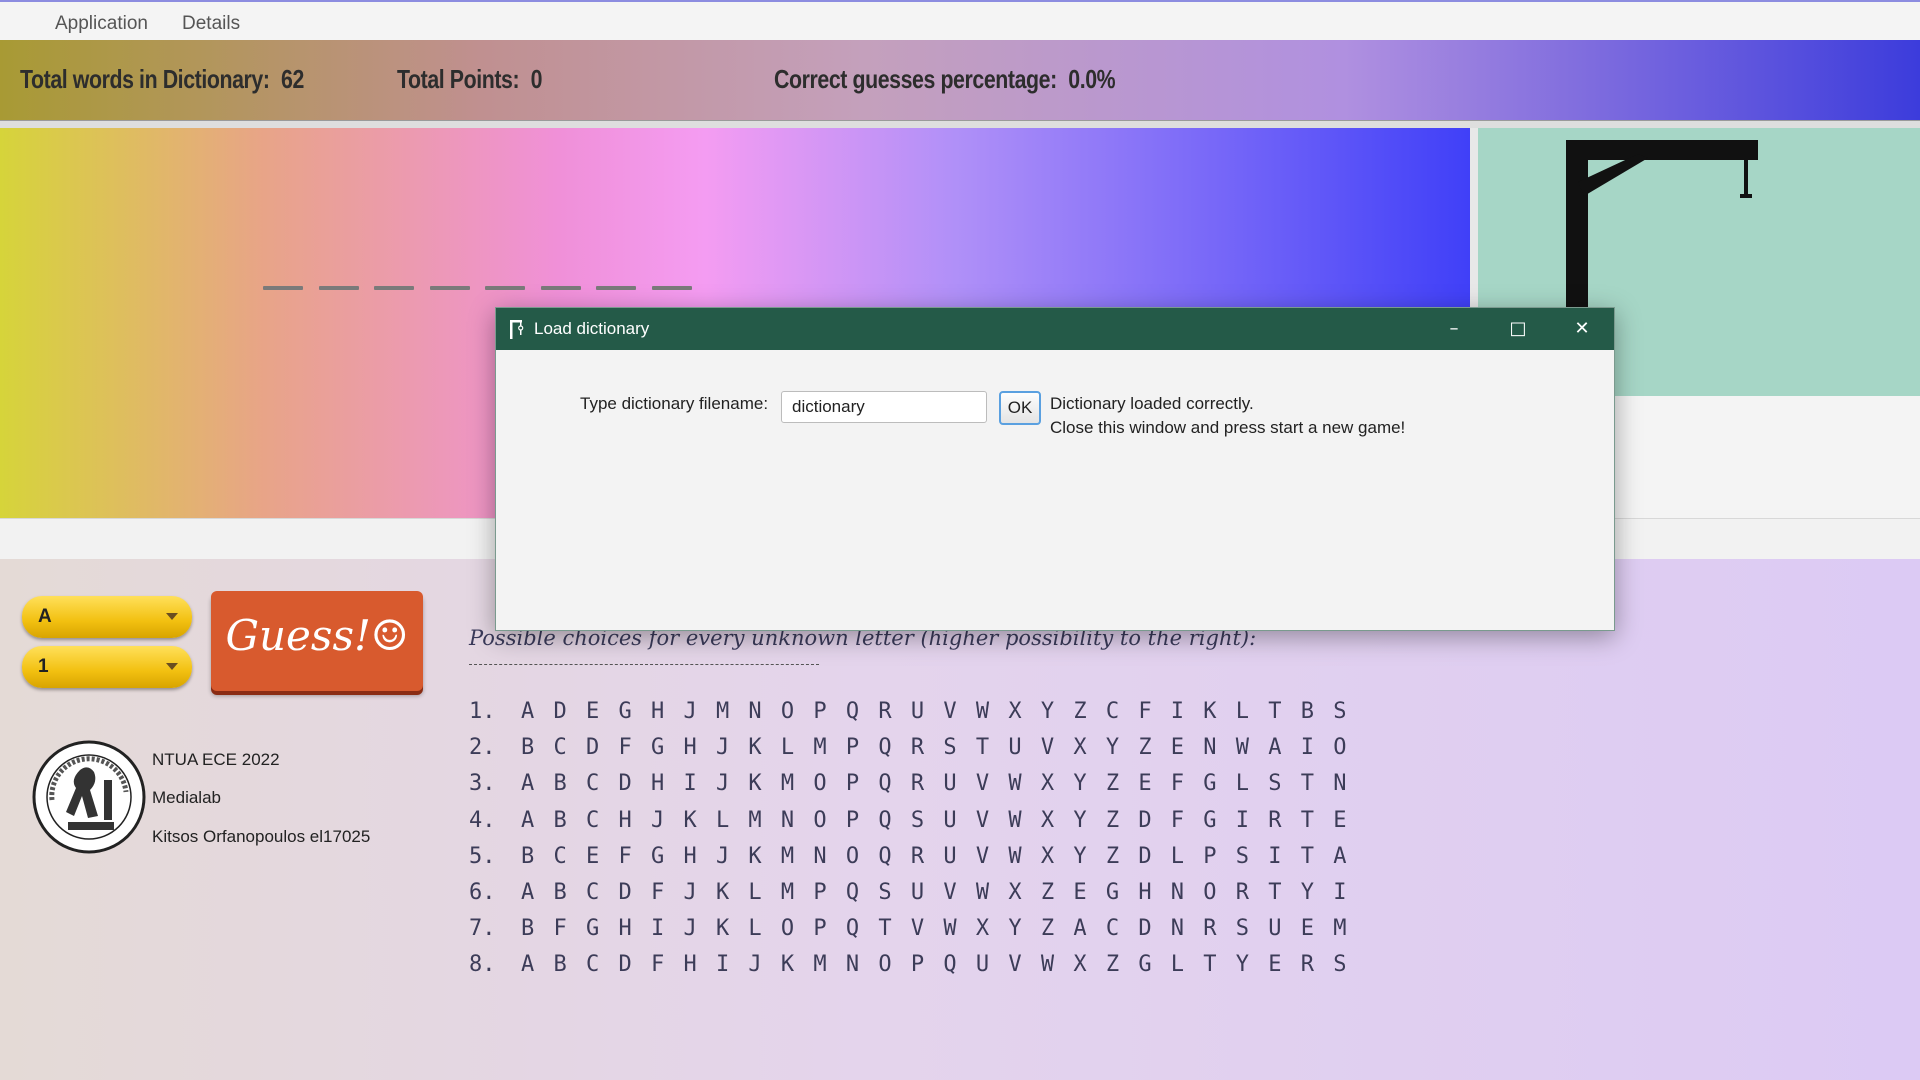  What do you see at coordinates (482, 711) in the screenshot?
I see `choice-row-number: 1.` at bounding box center [482, 711].